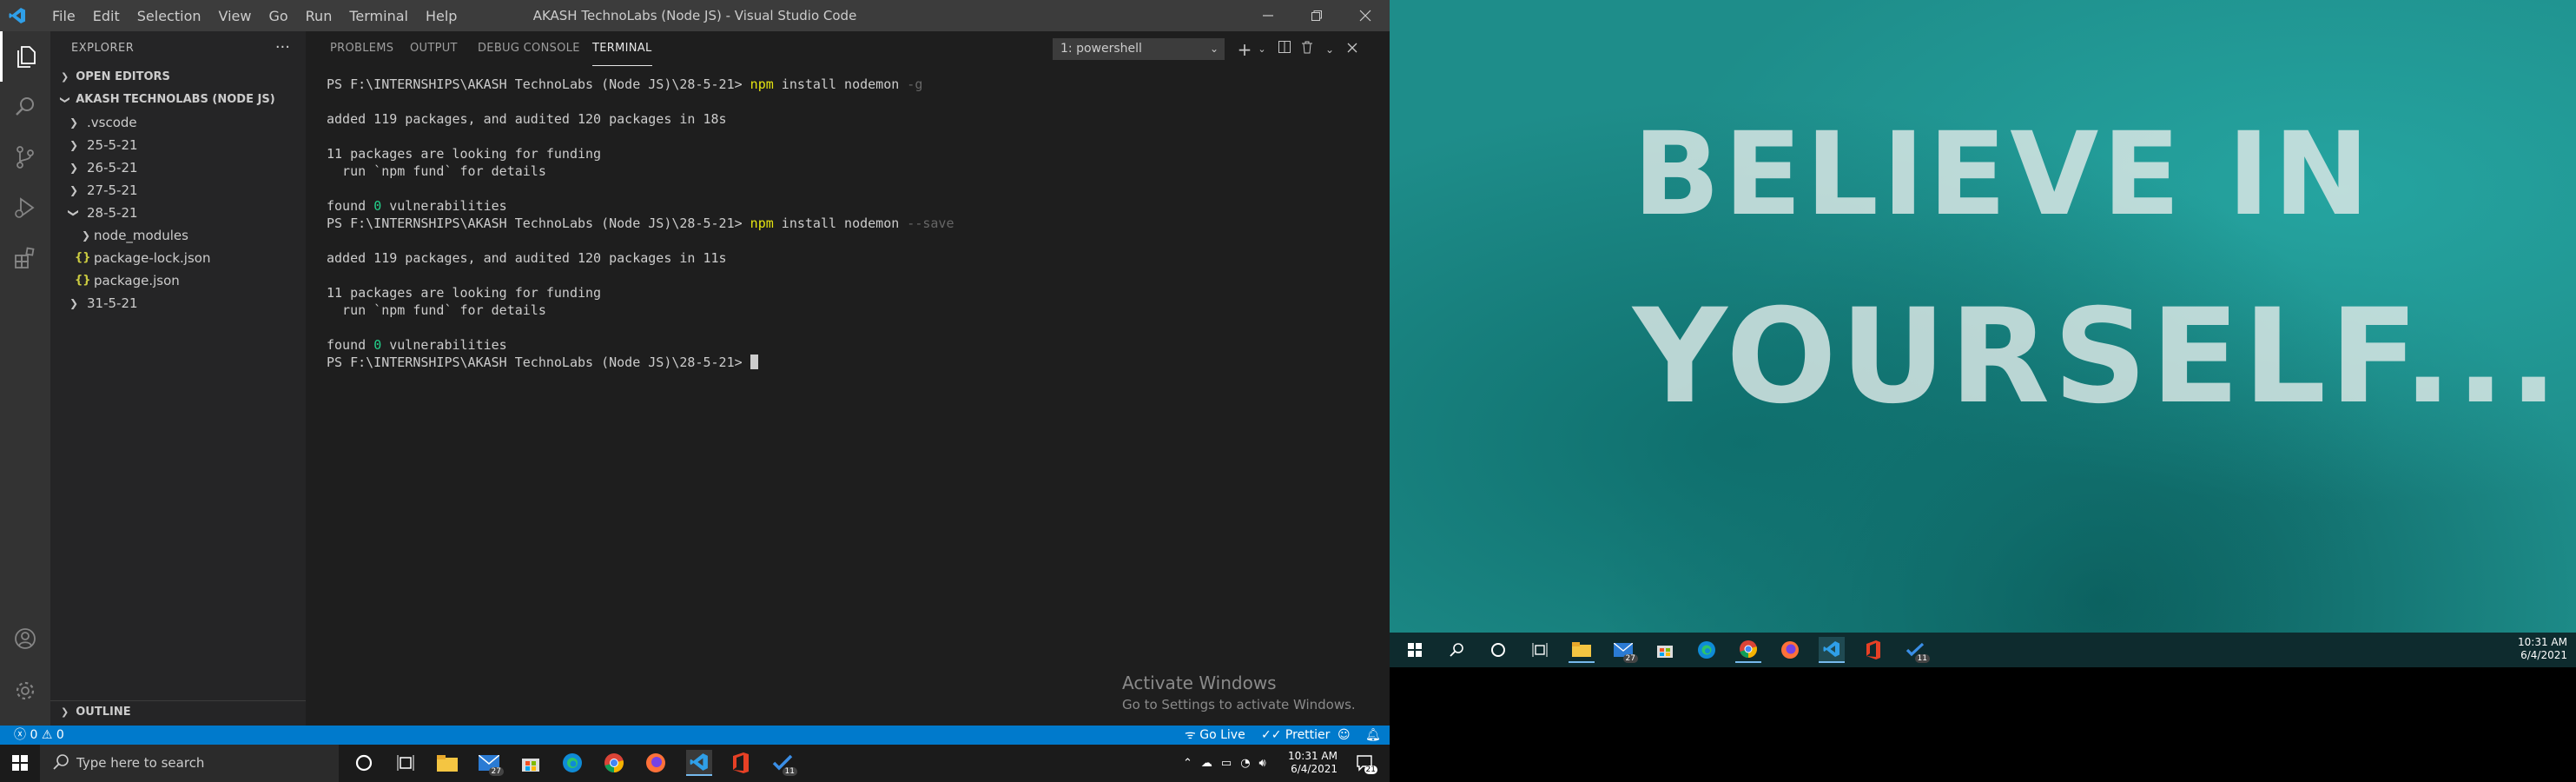 The image size is (2576, 782). What do you see at coordinates (442, 16) in the screenshot?
I see `menu-help: Help` at bounding box center [442, 16].